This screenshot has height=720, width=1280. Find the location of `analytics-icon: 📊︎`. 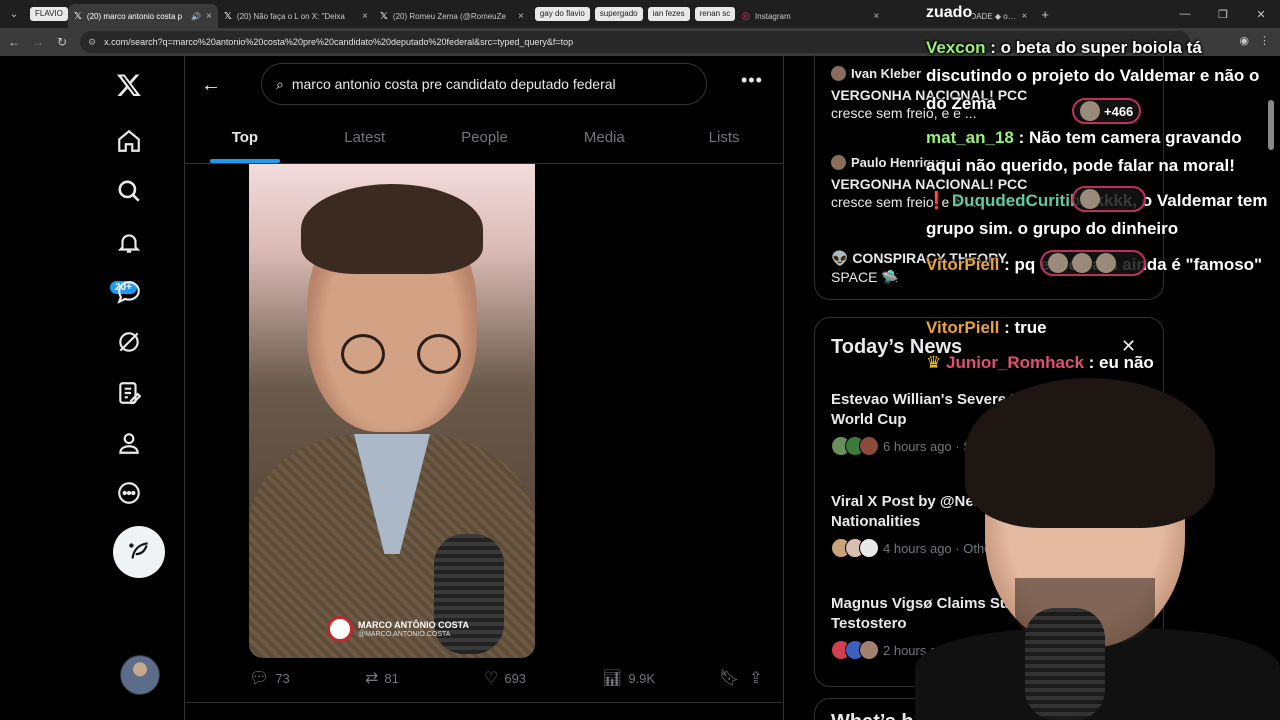

analytics-icon: 📊︎ is located at coordinates (612, 678).